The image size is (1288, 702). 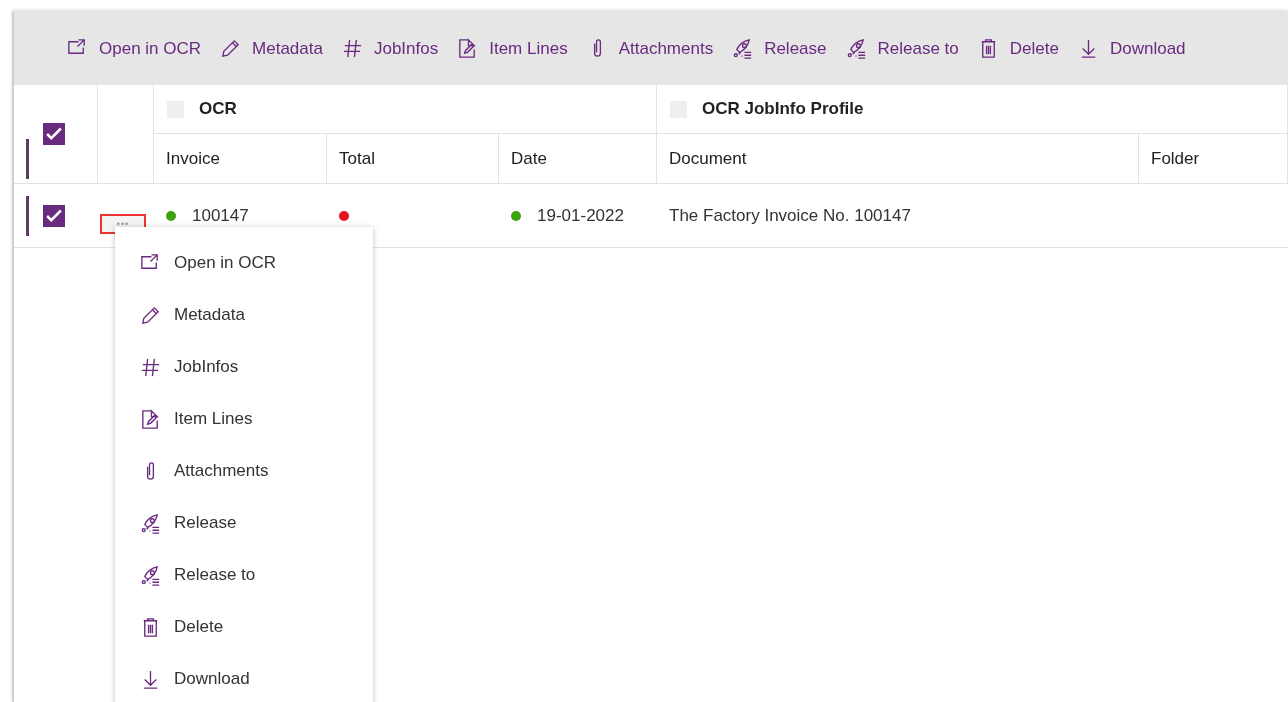 What do you see at coordinates (218, 109) in the screenshot?
I see `group-header: OCR` at bounding box center [218, 109].